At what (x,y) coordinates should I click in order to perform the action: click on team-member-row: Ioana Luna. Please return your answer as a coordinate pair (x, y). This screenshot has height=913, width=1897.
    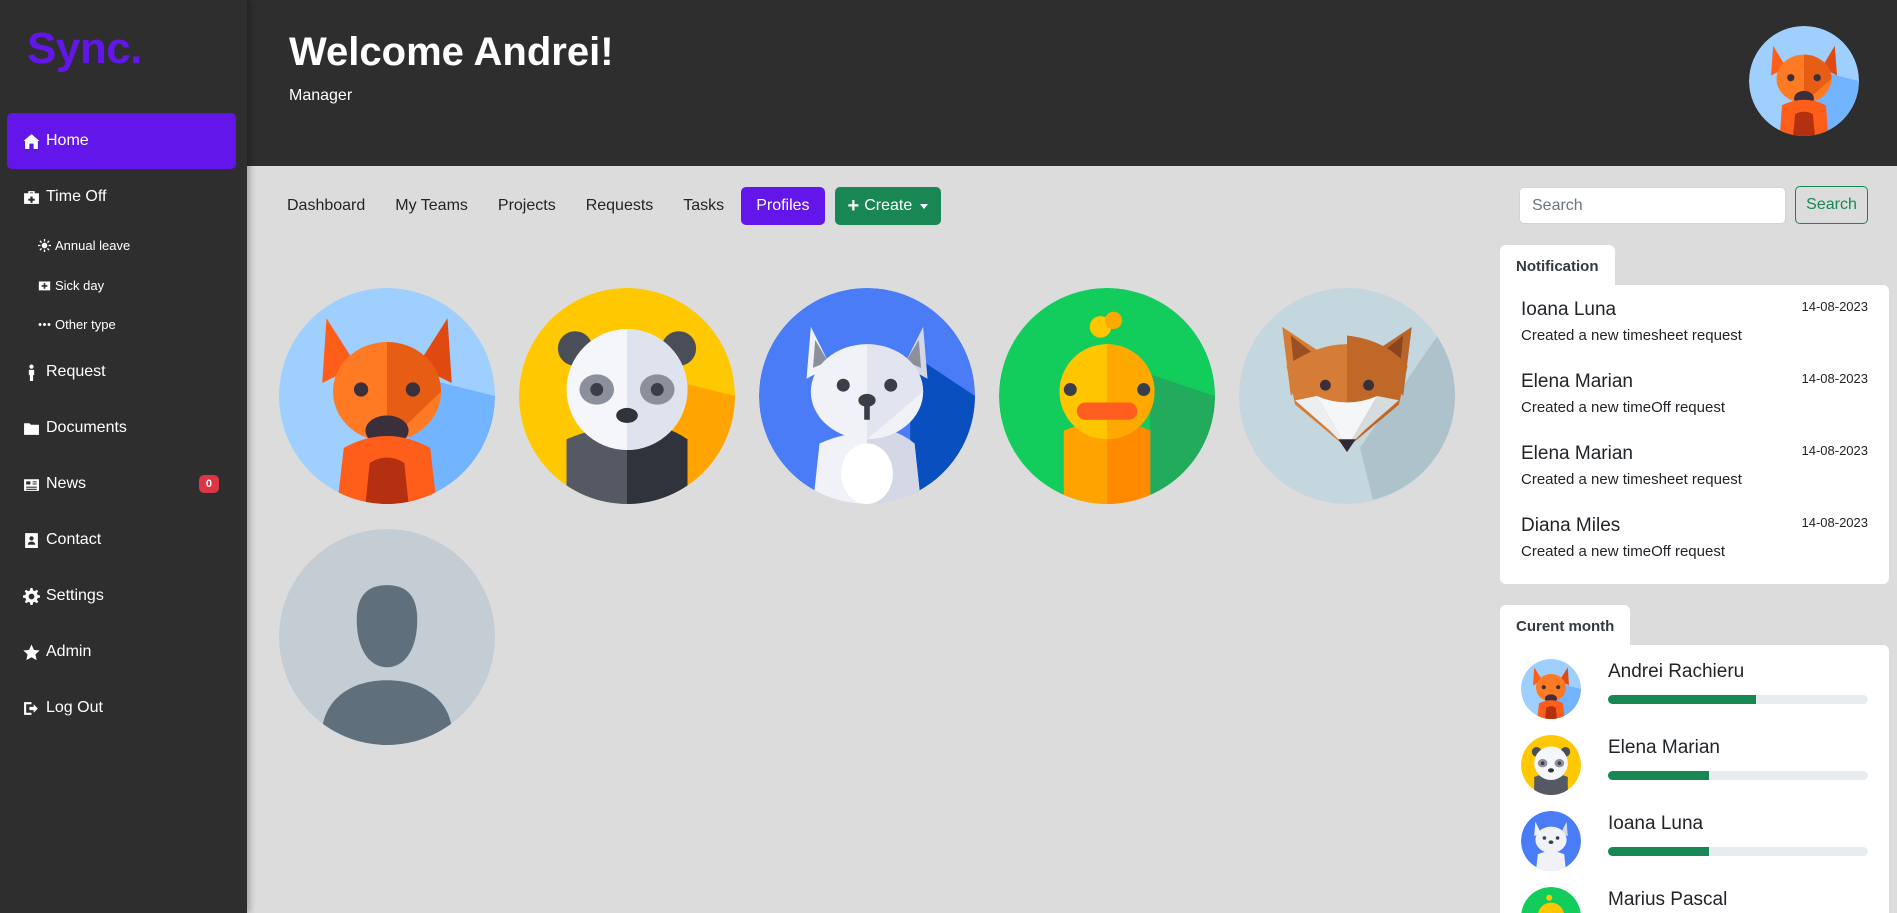
    Looking at the image, I should click on (1694, 842).